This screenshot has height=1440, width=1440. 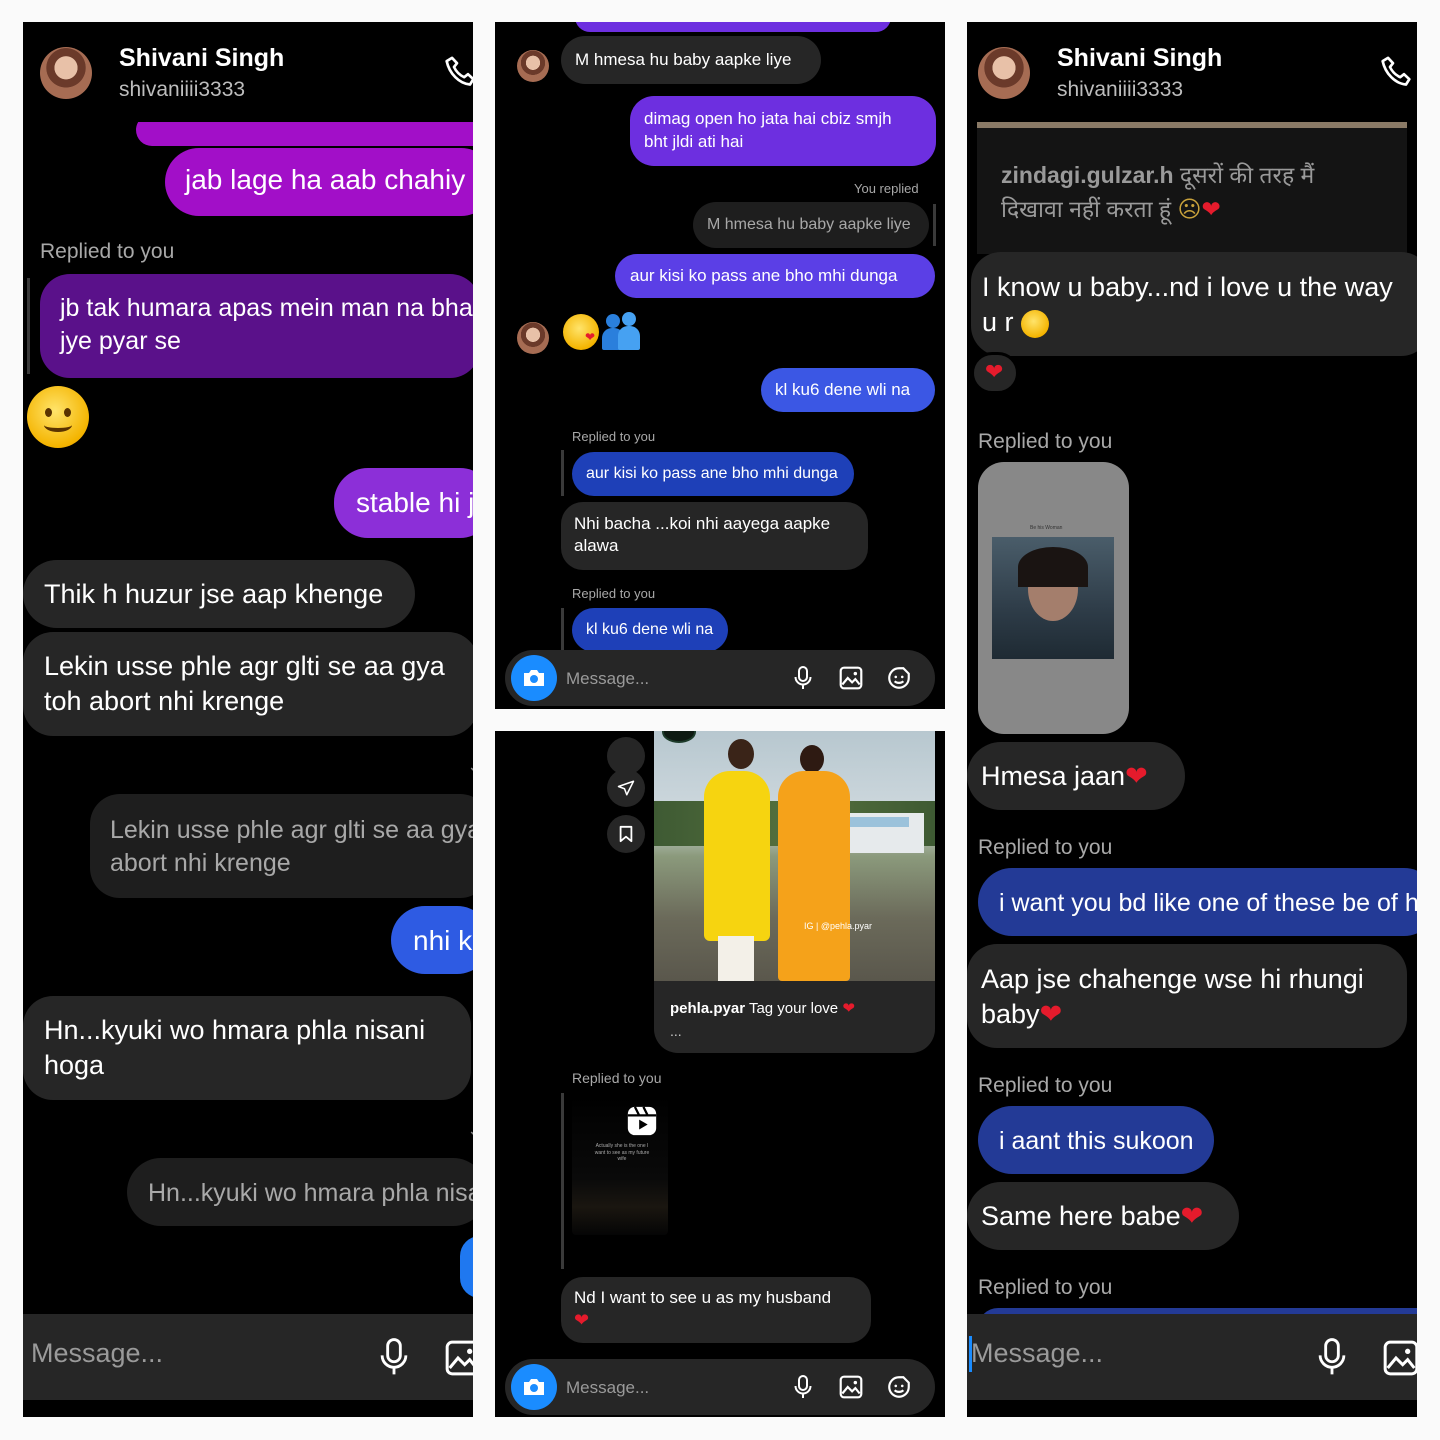 What do you see at coordinates (716, 1310) in the screenshot?
I see `message-bubble: Nd I want to see u as my husband ❤` at bounding box center [716, 1310].